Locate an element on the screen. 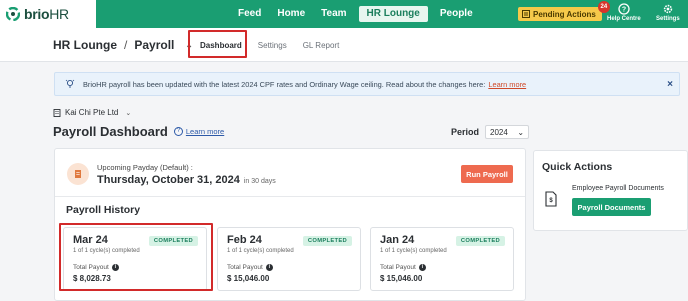 This screenshot has height=301, width=688. run-payroll-button: Run Payroll is located at coordinates (487, 174).